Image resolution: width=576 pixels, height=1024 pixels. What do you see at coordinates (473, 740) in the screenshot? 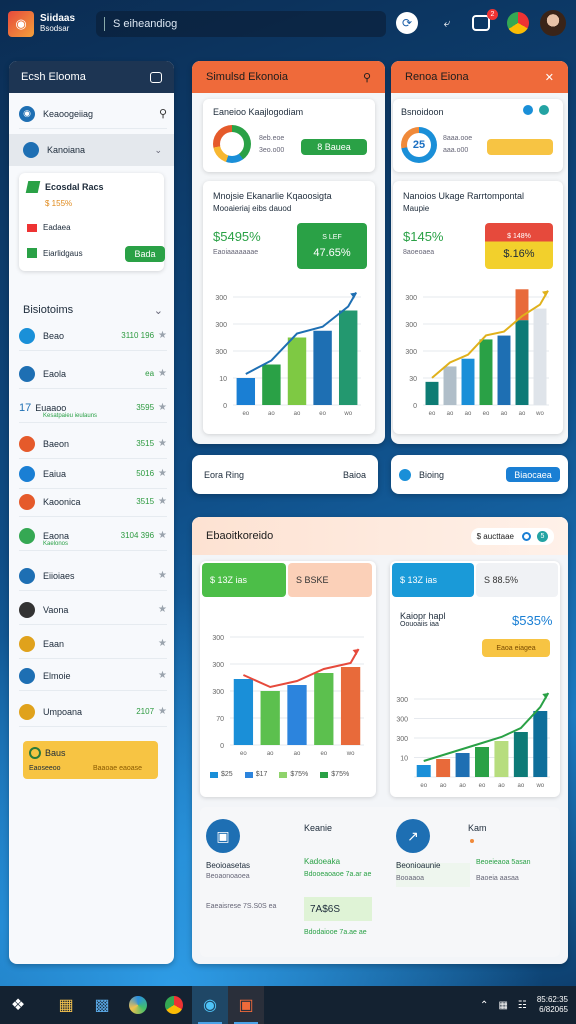
I see `bottom-bar-chart-2: 300 300 300 10 eo ao ao eo ao ao wo` at bounding box center [473, 740].